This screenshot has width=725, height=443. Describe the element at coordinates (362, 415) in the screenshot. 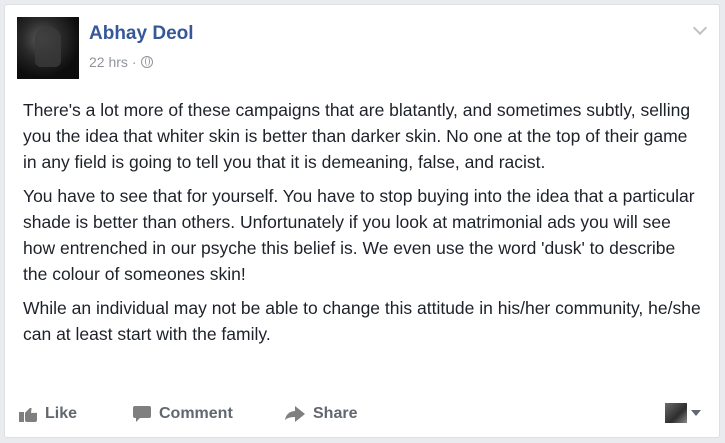

I see `post-actions-bar: Like Comment Share` at that location.